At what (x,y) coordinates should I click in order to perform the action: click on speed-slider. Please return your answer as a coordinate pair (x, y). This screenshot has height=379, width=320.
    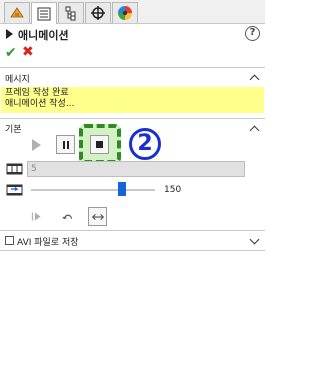
    Looking at the image, I should click on (93, 190).